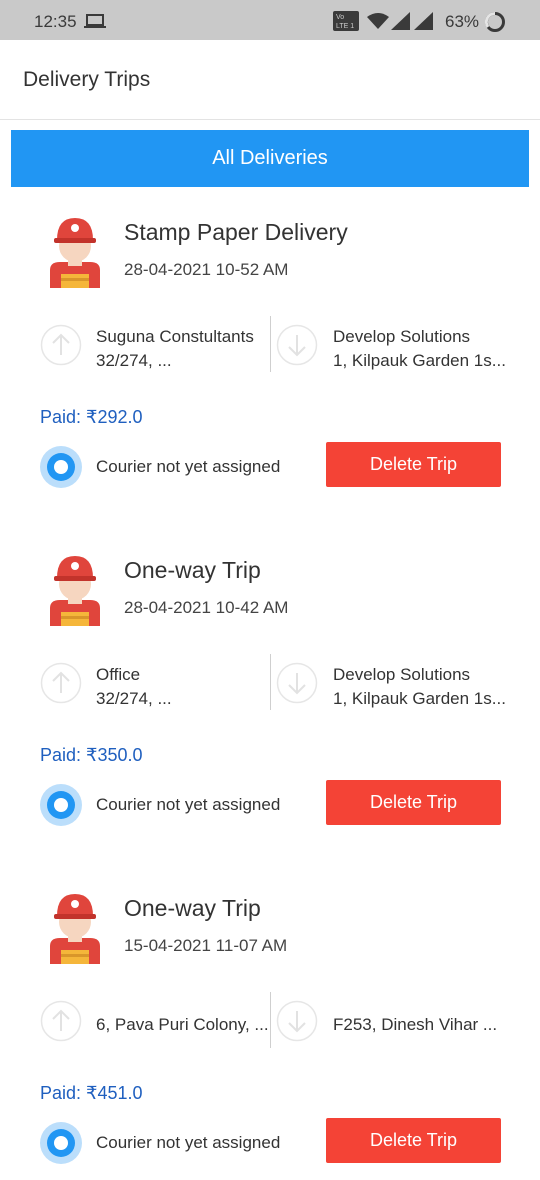  Describe the element at coordinates (206, 269) in the screenshot. I see `trip-datetime: 28-04-2021 10-52 AM` at that location.